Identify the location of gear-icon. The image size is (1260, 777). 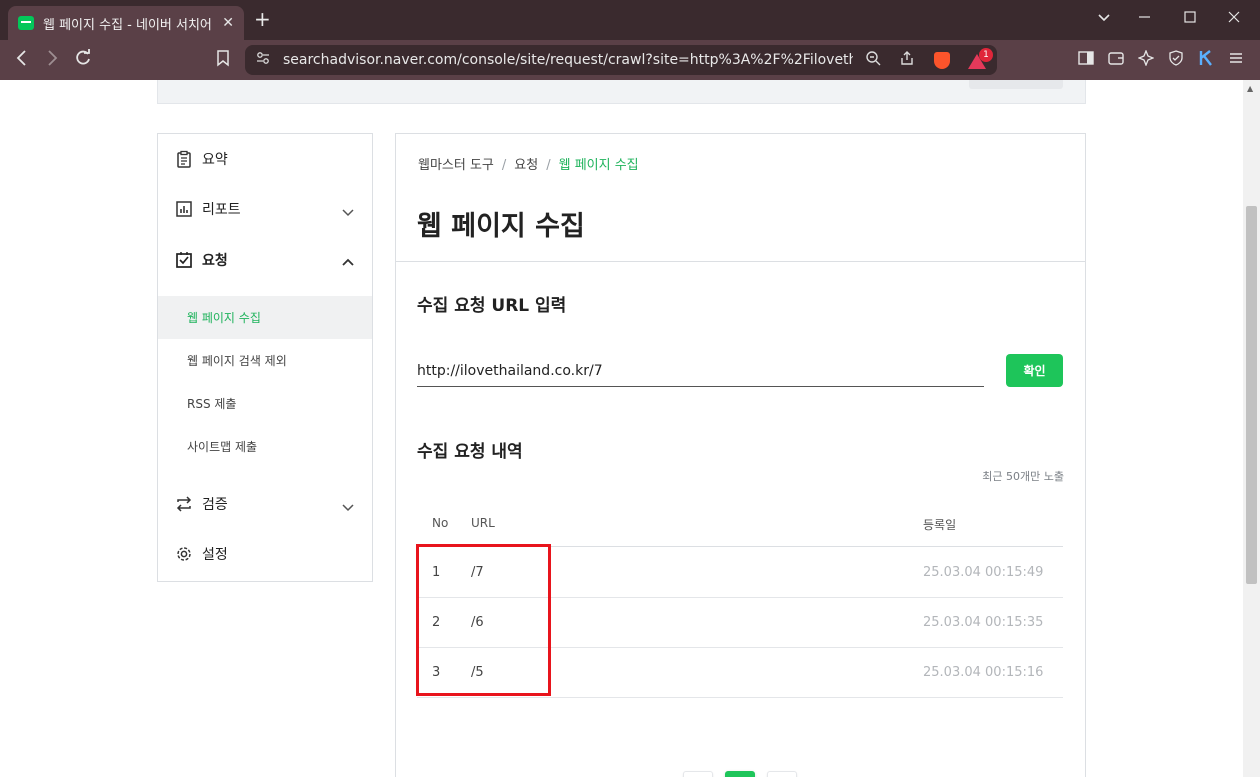
(184, 554).